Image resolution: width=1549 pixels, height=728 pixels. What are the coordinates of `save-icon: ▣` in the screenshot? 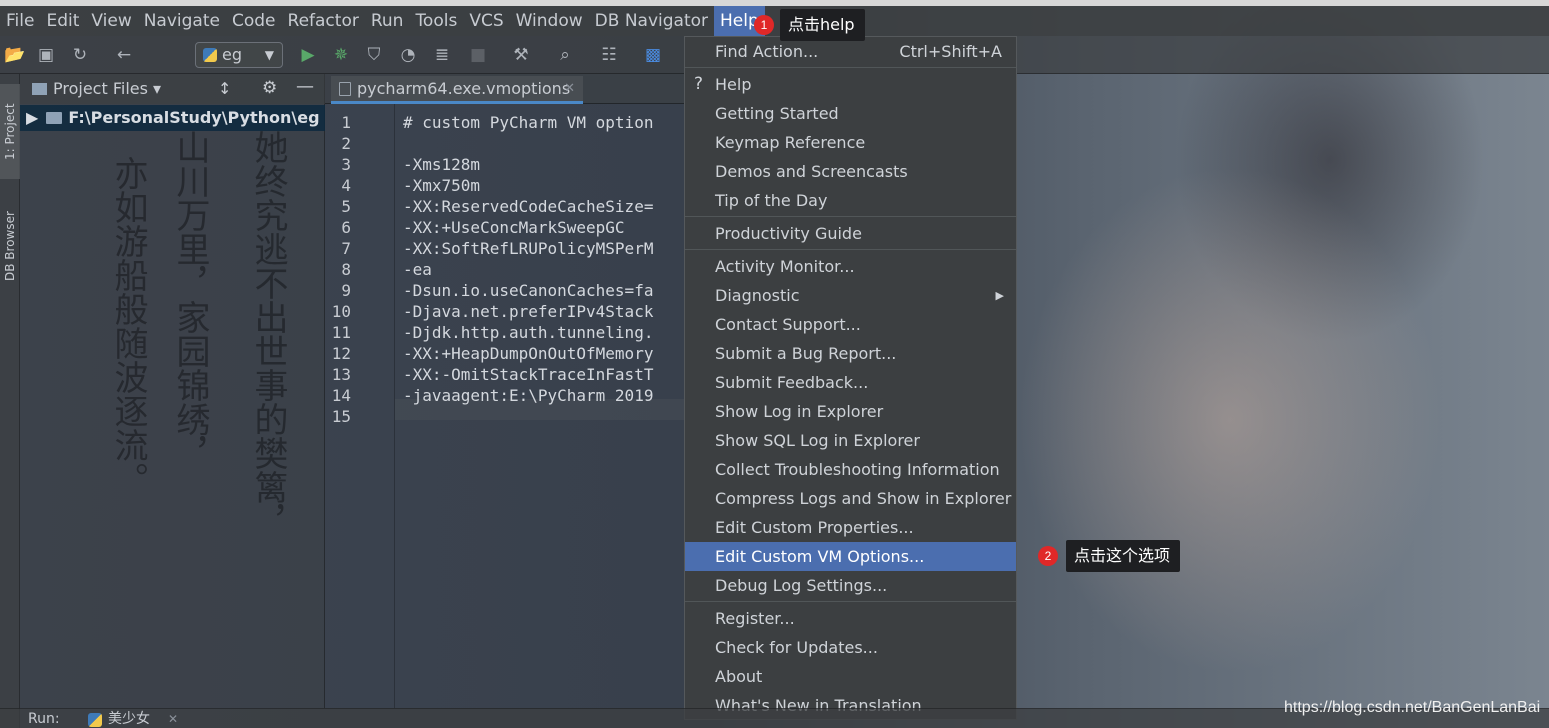 It's located at (46, 55).